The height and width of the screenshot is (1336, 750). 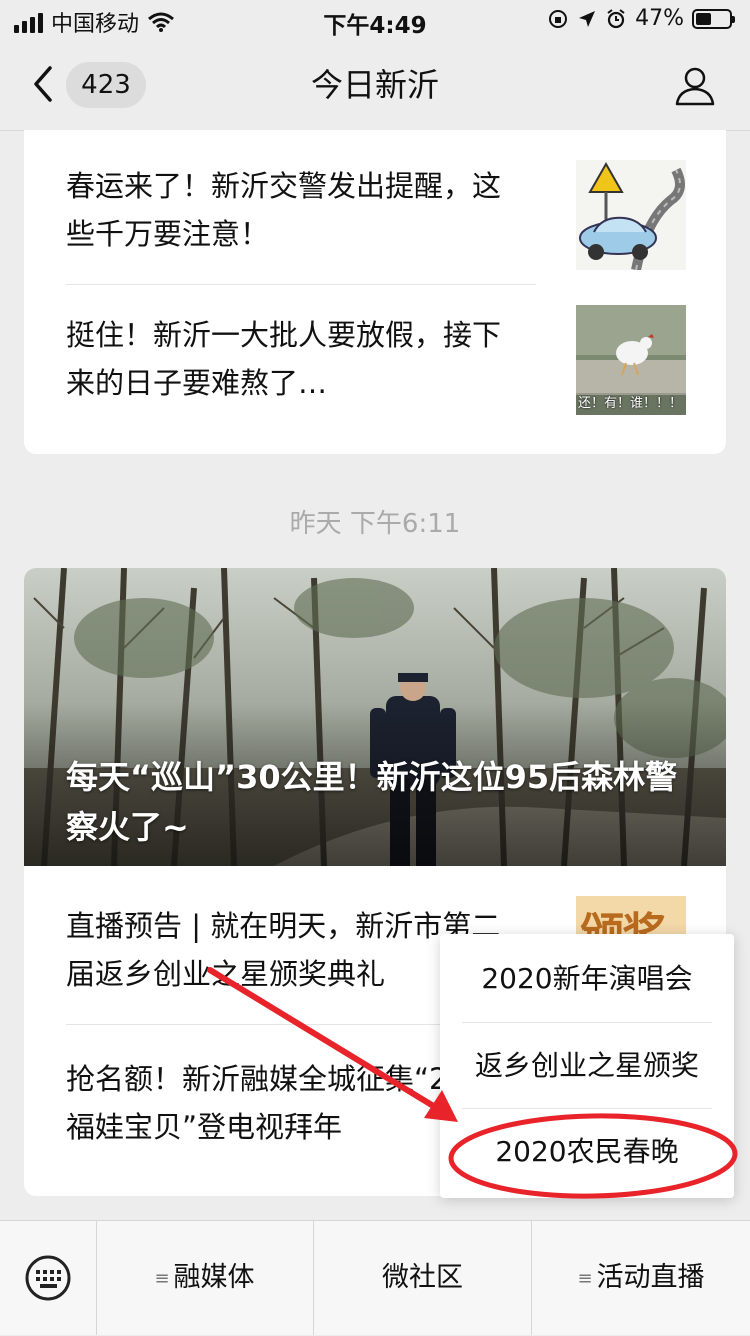 What do you see at coordinates (214, 1277) in the screenshot?
I see `menu-label: 融媒体` at bounding box center [214, 1277].